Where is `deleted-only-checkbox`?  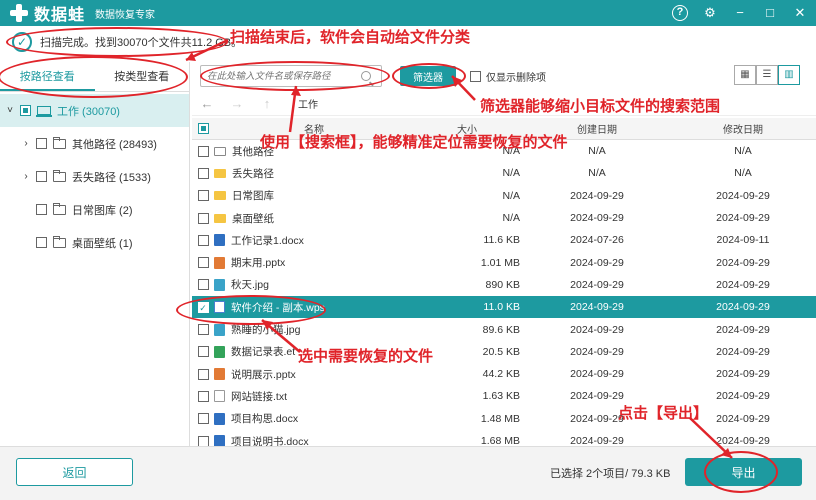 deleted-only-checkbox is located at coordinates (475, 76).